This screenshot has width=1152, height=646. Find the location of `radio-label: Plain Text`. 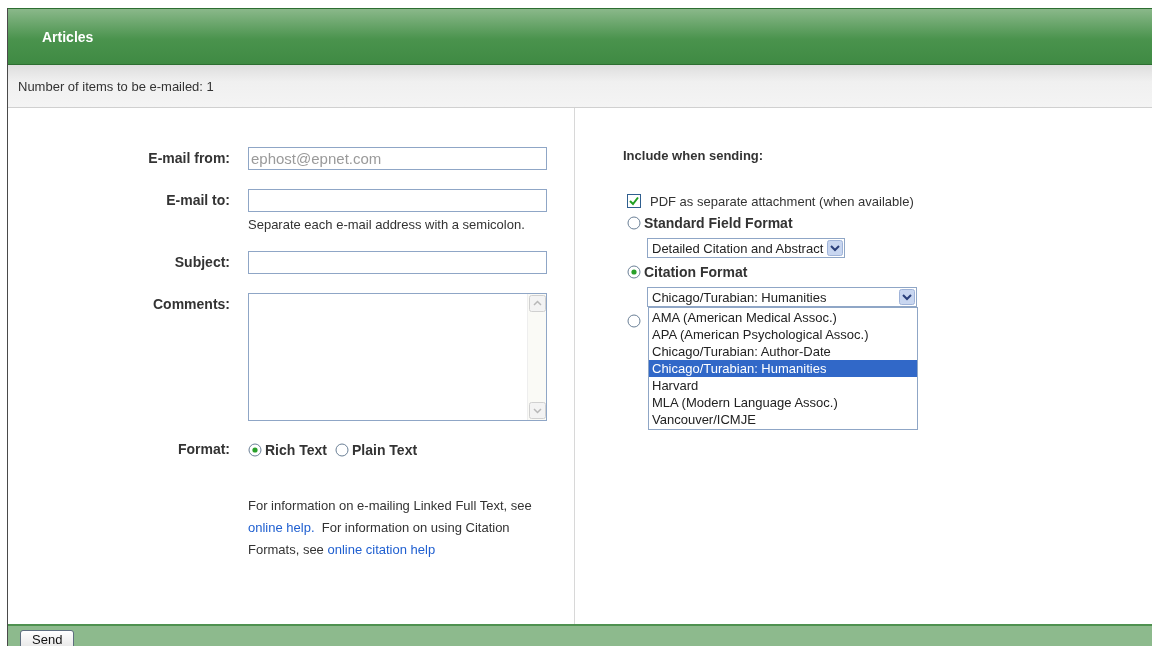

radio-label: Plain Text is located at coordinates (385, 450).